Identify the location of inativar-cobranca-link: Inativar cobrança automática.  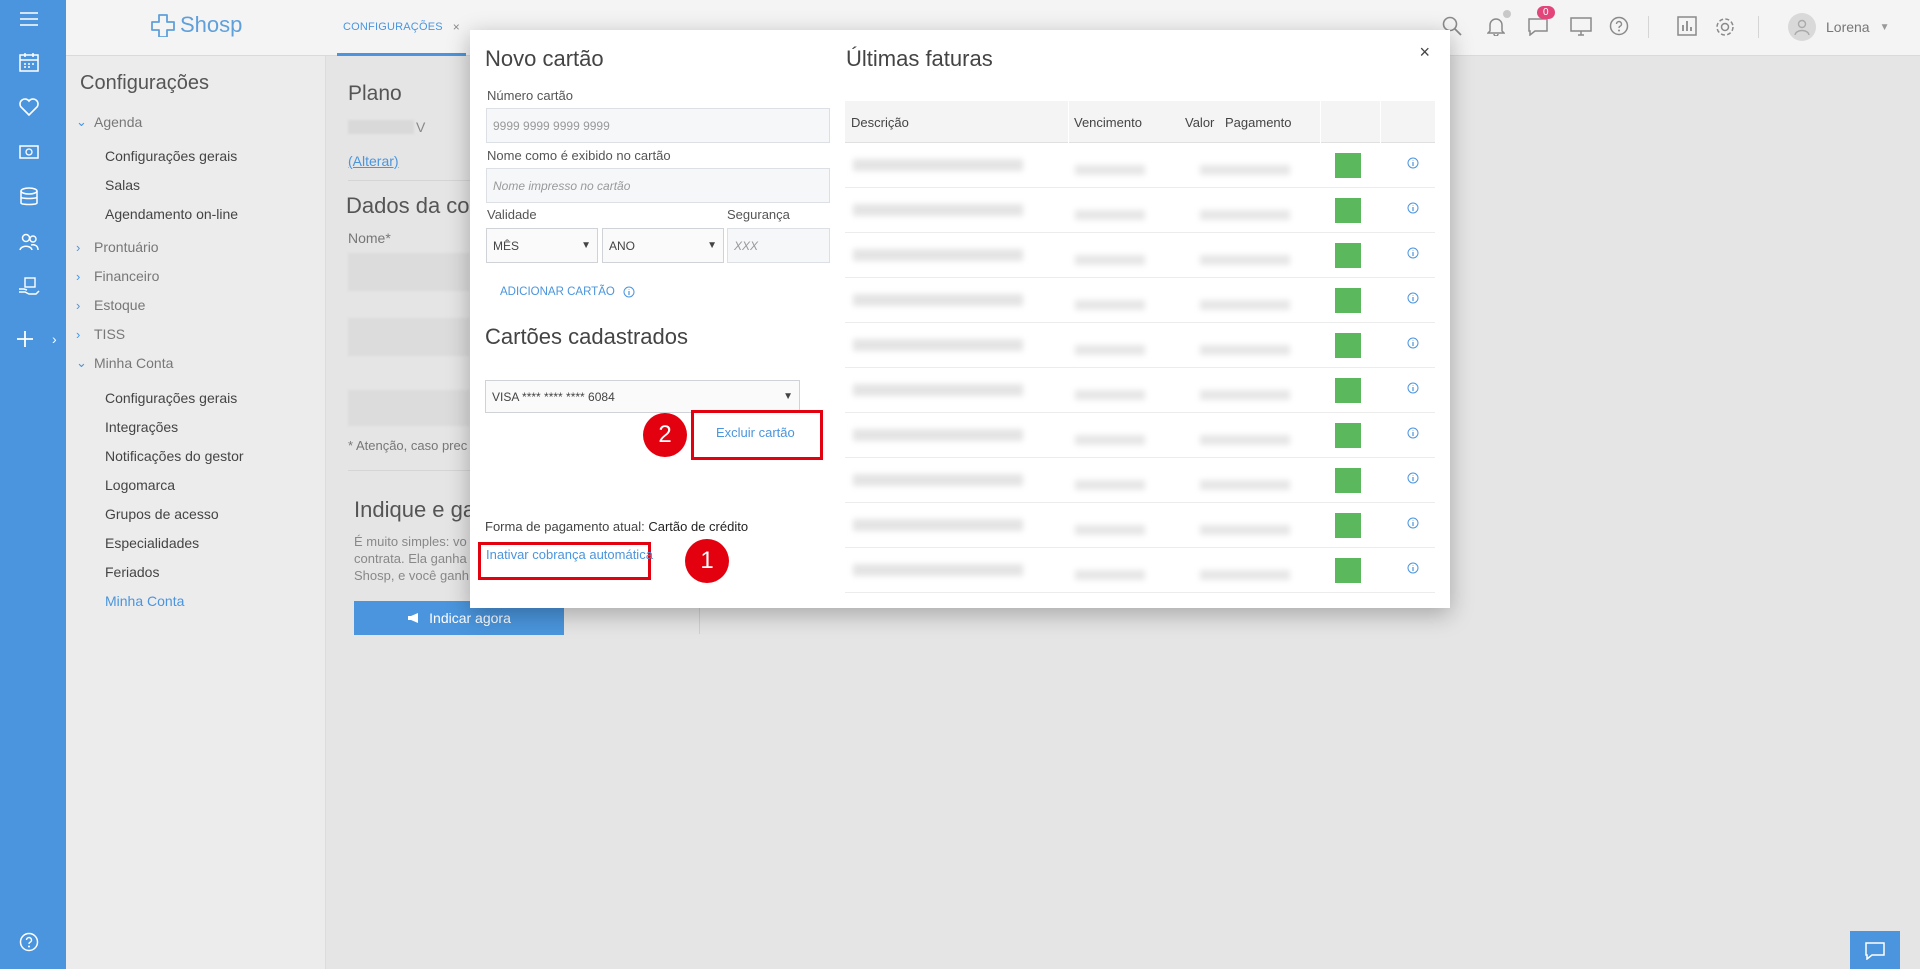
(569, 554).